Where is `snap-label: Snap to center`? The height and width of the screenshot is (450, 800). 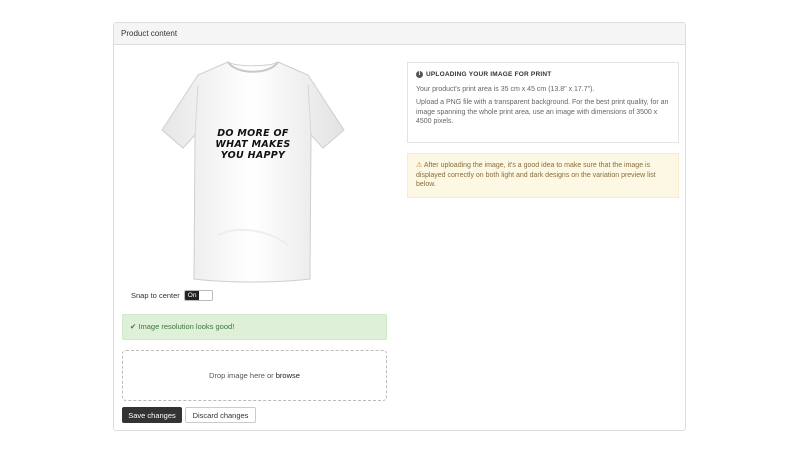
snap-label: Snap to center is located at coordinates (155, 295).